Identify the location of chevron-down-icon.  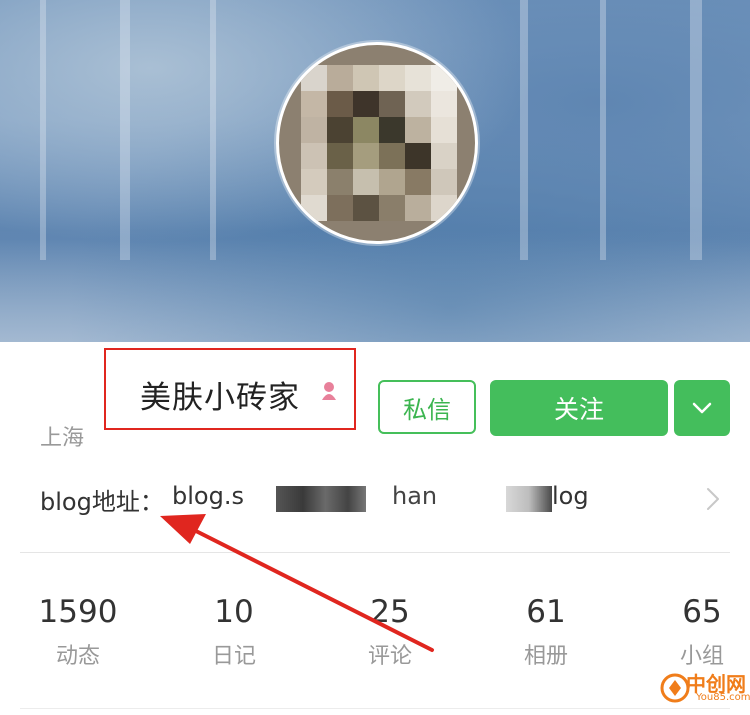
(702, 408).